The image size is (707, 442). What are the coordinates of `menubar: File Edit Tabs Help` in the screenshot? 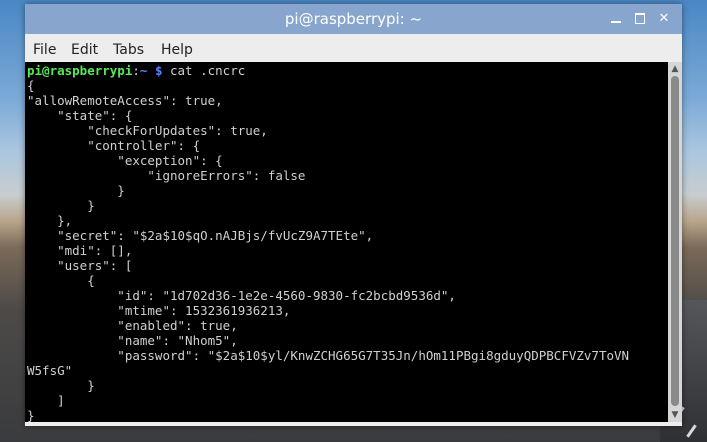 It's located at (353, 48).